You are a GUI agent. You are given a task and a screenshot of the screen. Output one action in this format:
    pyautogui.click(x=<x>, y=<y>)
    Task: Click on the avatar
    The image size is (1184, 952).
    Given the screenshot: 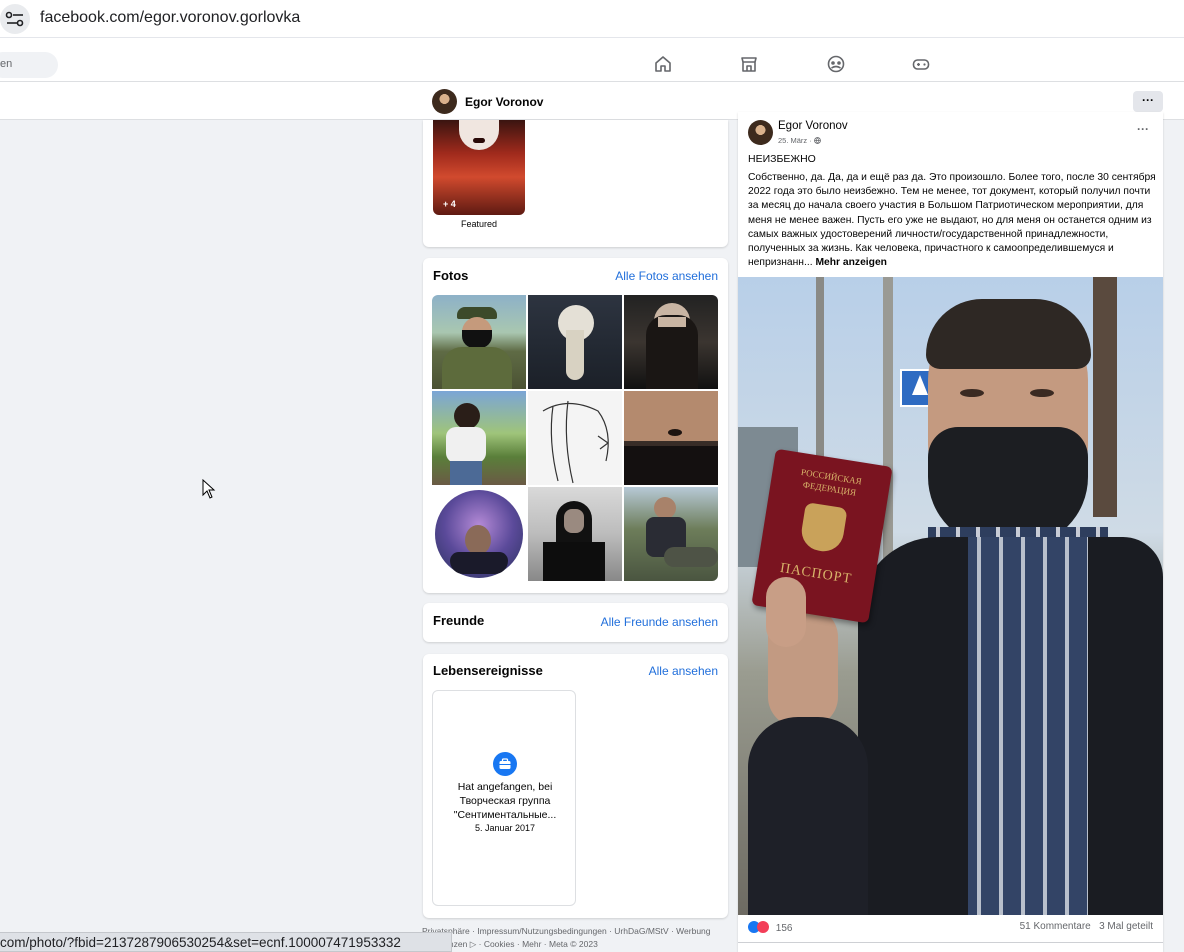 What is the action you would take?
    pyautogui.click(x=444, y=101)
    